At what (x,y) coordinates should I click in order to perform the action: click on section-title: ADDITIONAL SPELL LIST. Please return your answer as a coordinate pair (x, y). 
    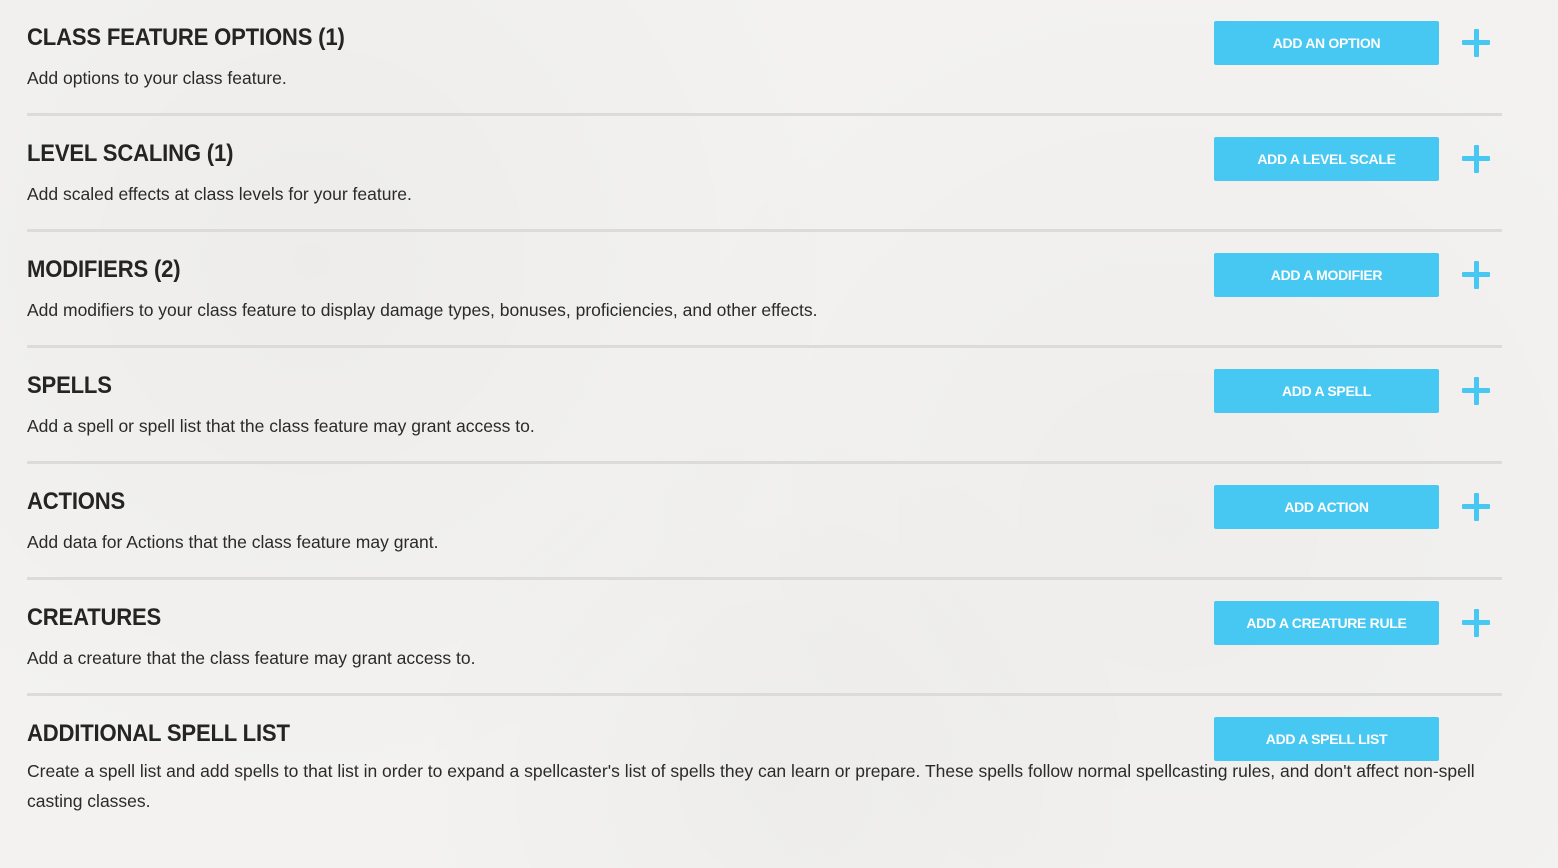
    Looking at the image, I should click on (158, 733).